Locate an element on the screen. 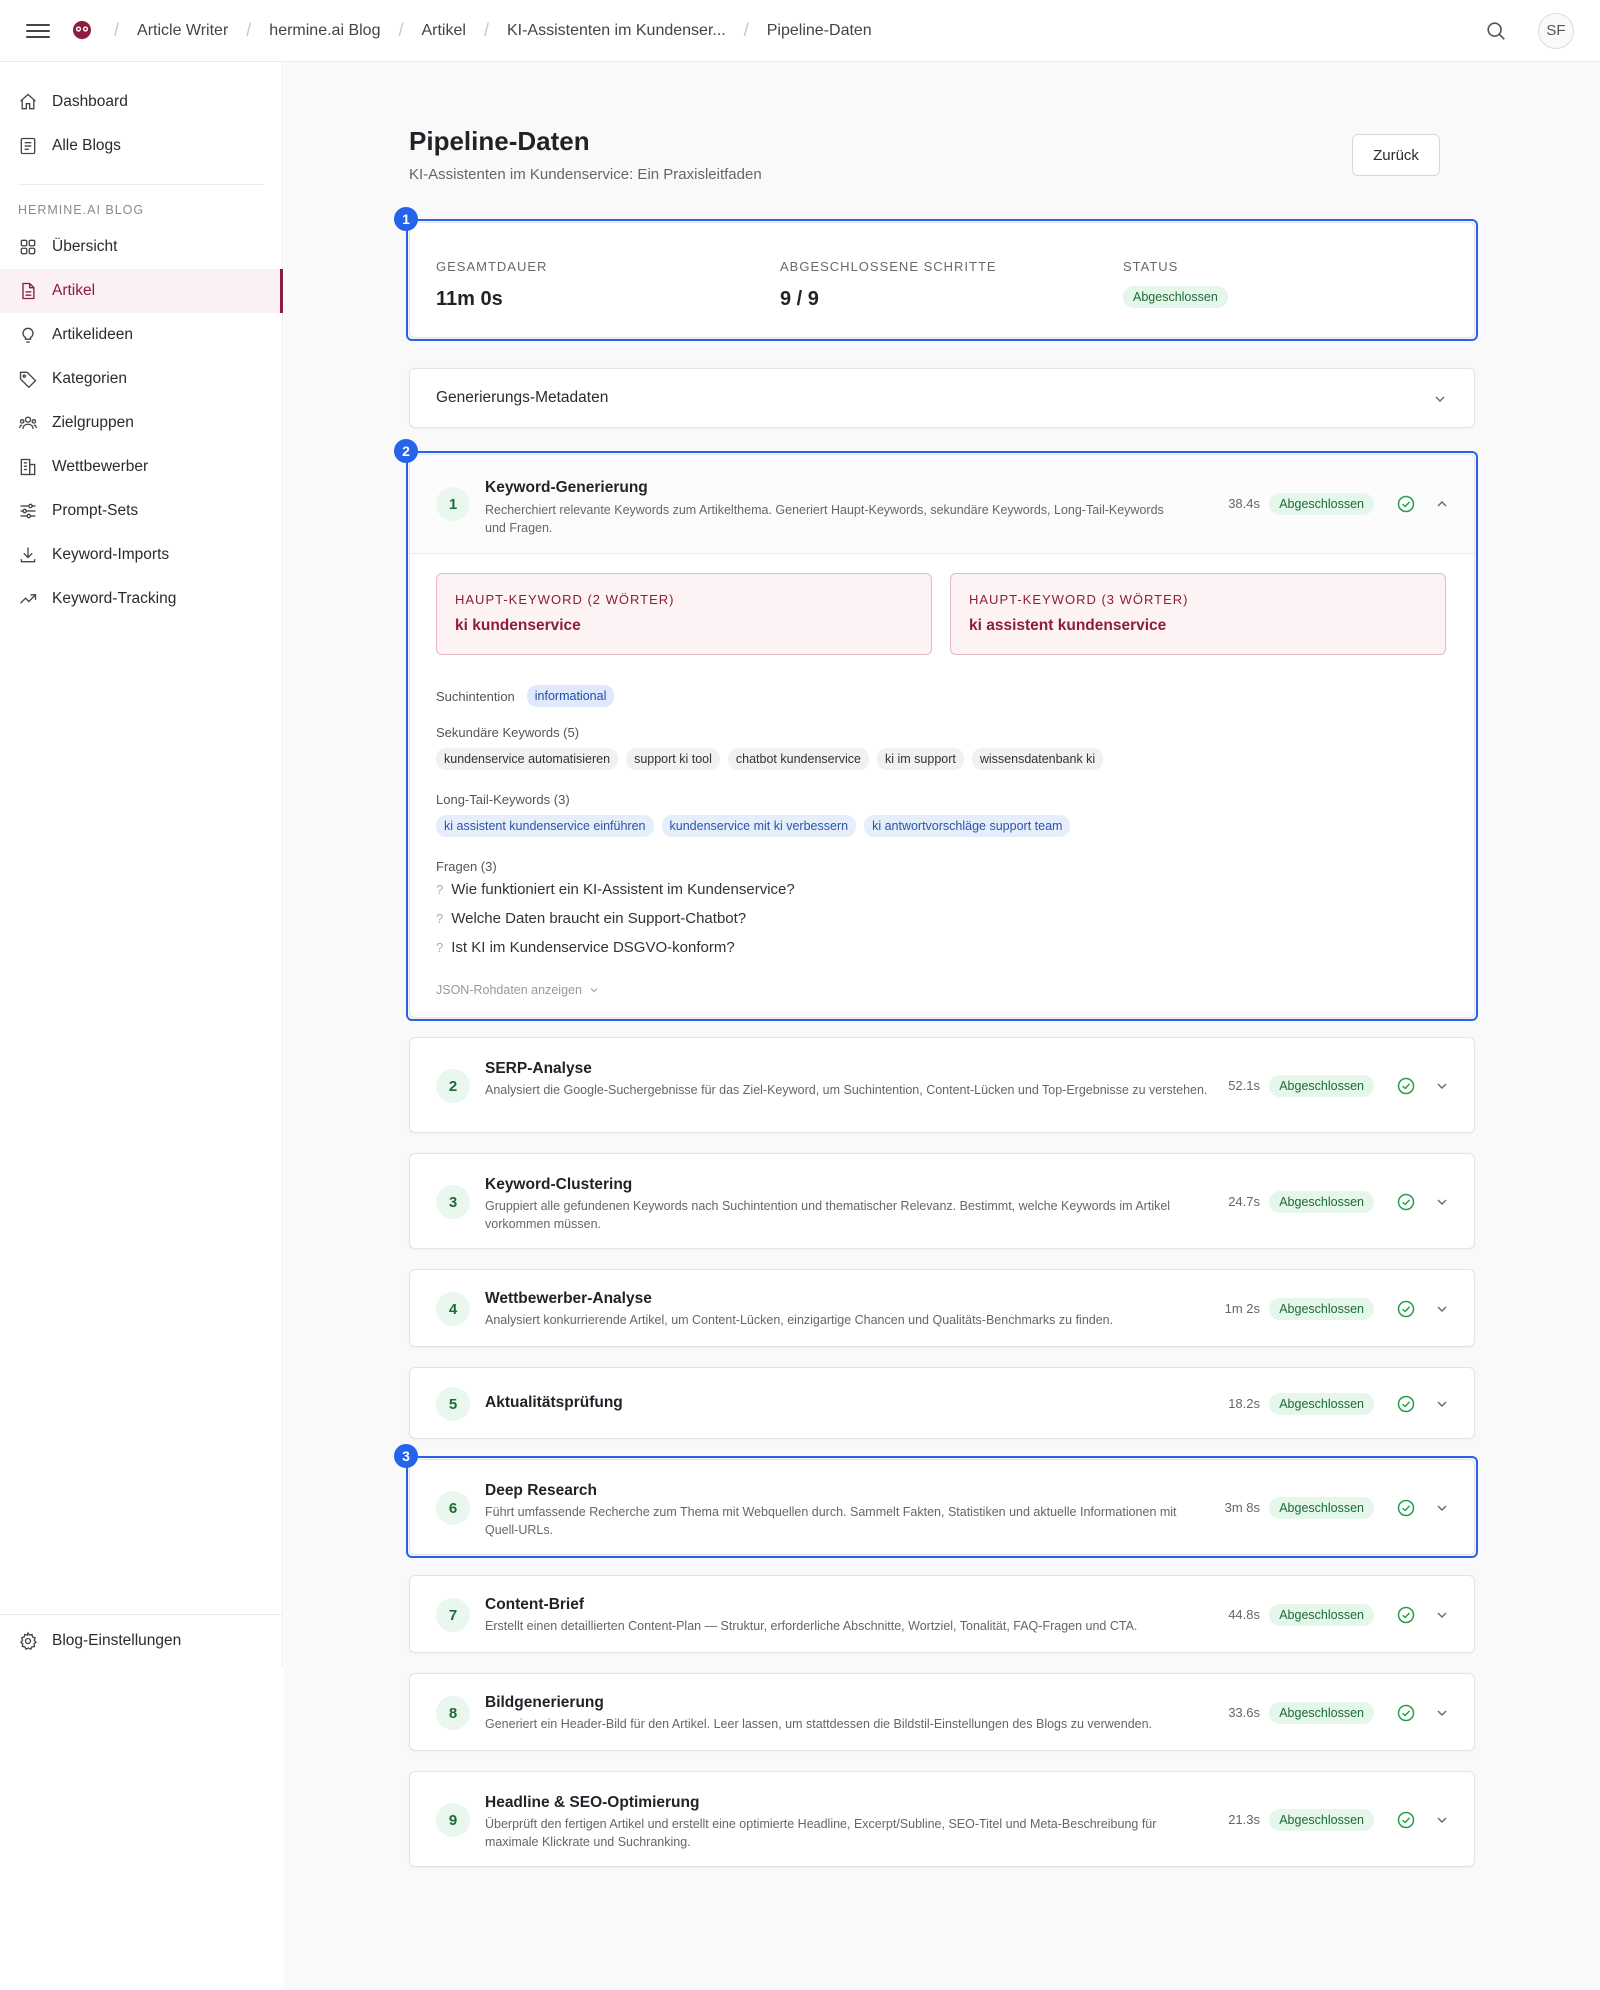 The image size is (1600, 1990). sidebar-item-label: Alle Blogs is located at coordinates (86, 145).